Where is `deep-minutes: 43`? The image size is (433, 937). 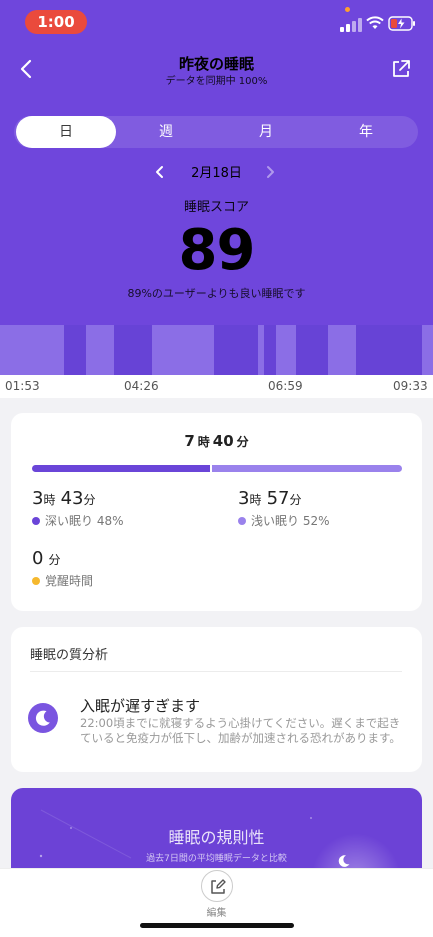 deep-minutes: 43 is located at coordinates (72, 498).